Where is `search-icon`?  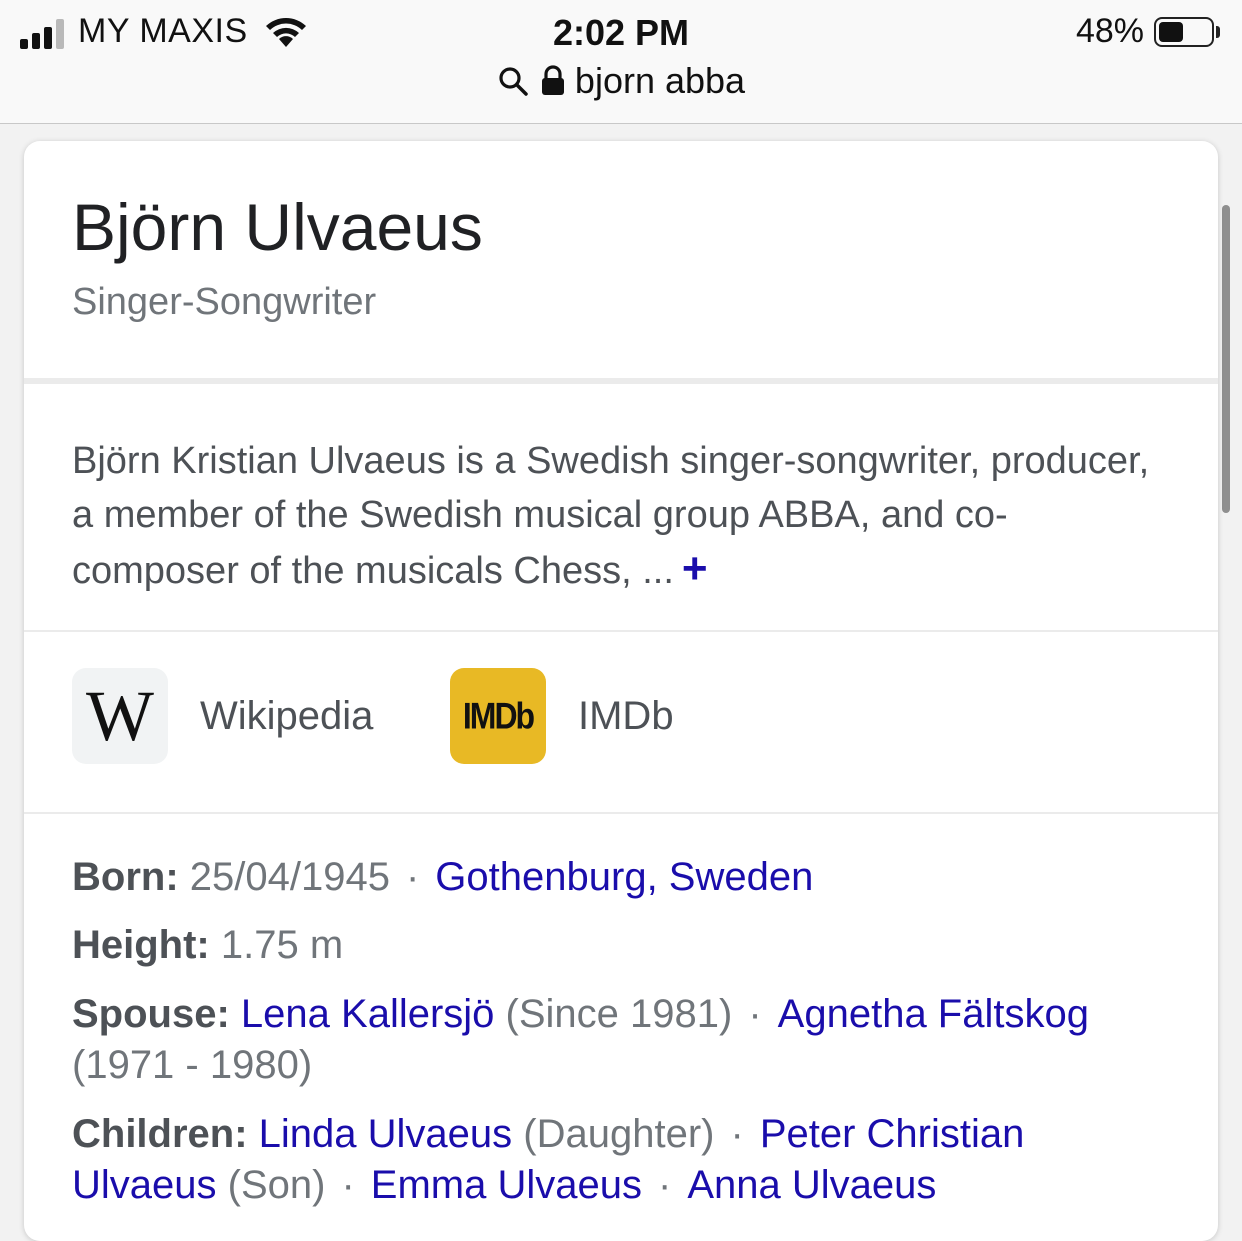 search-icon is located at coordinates (513, 81).